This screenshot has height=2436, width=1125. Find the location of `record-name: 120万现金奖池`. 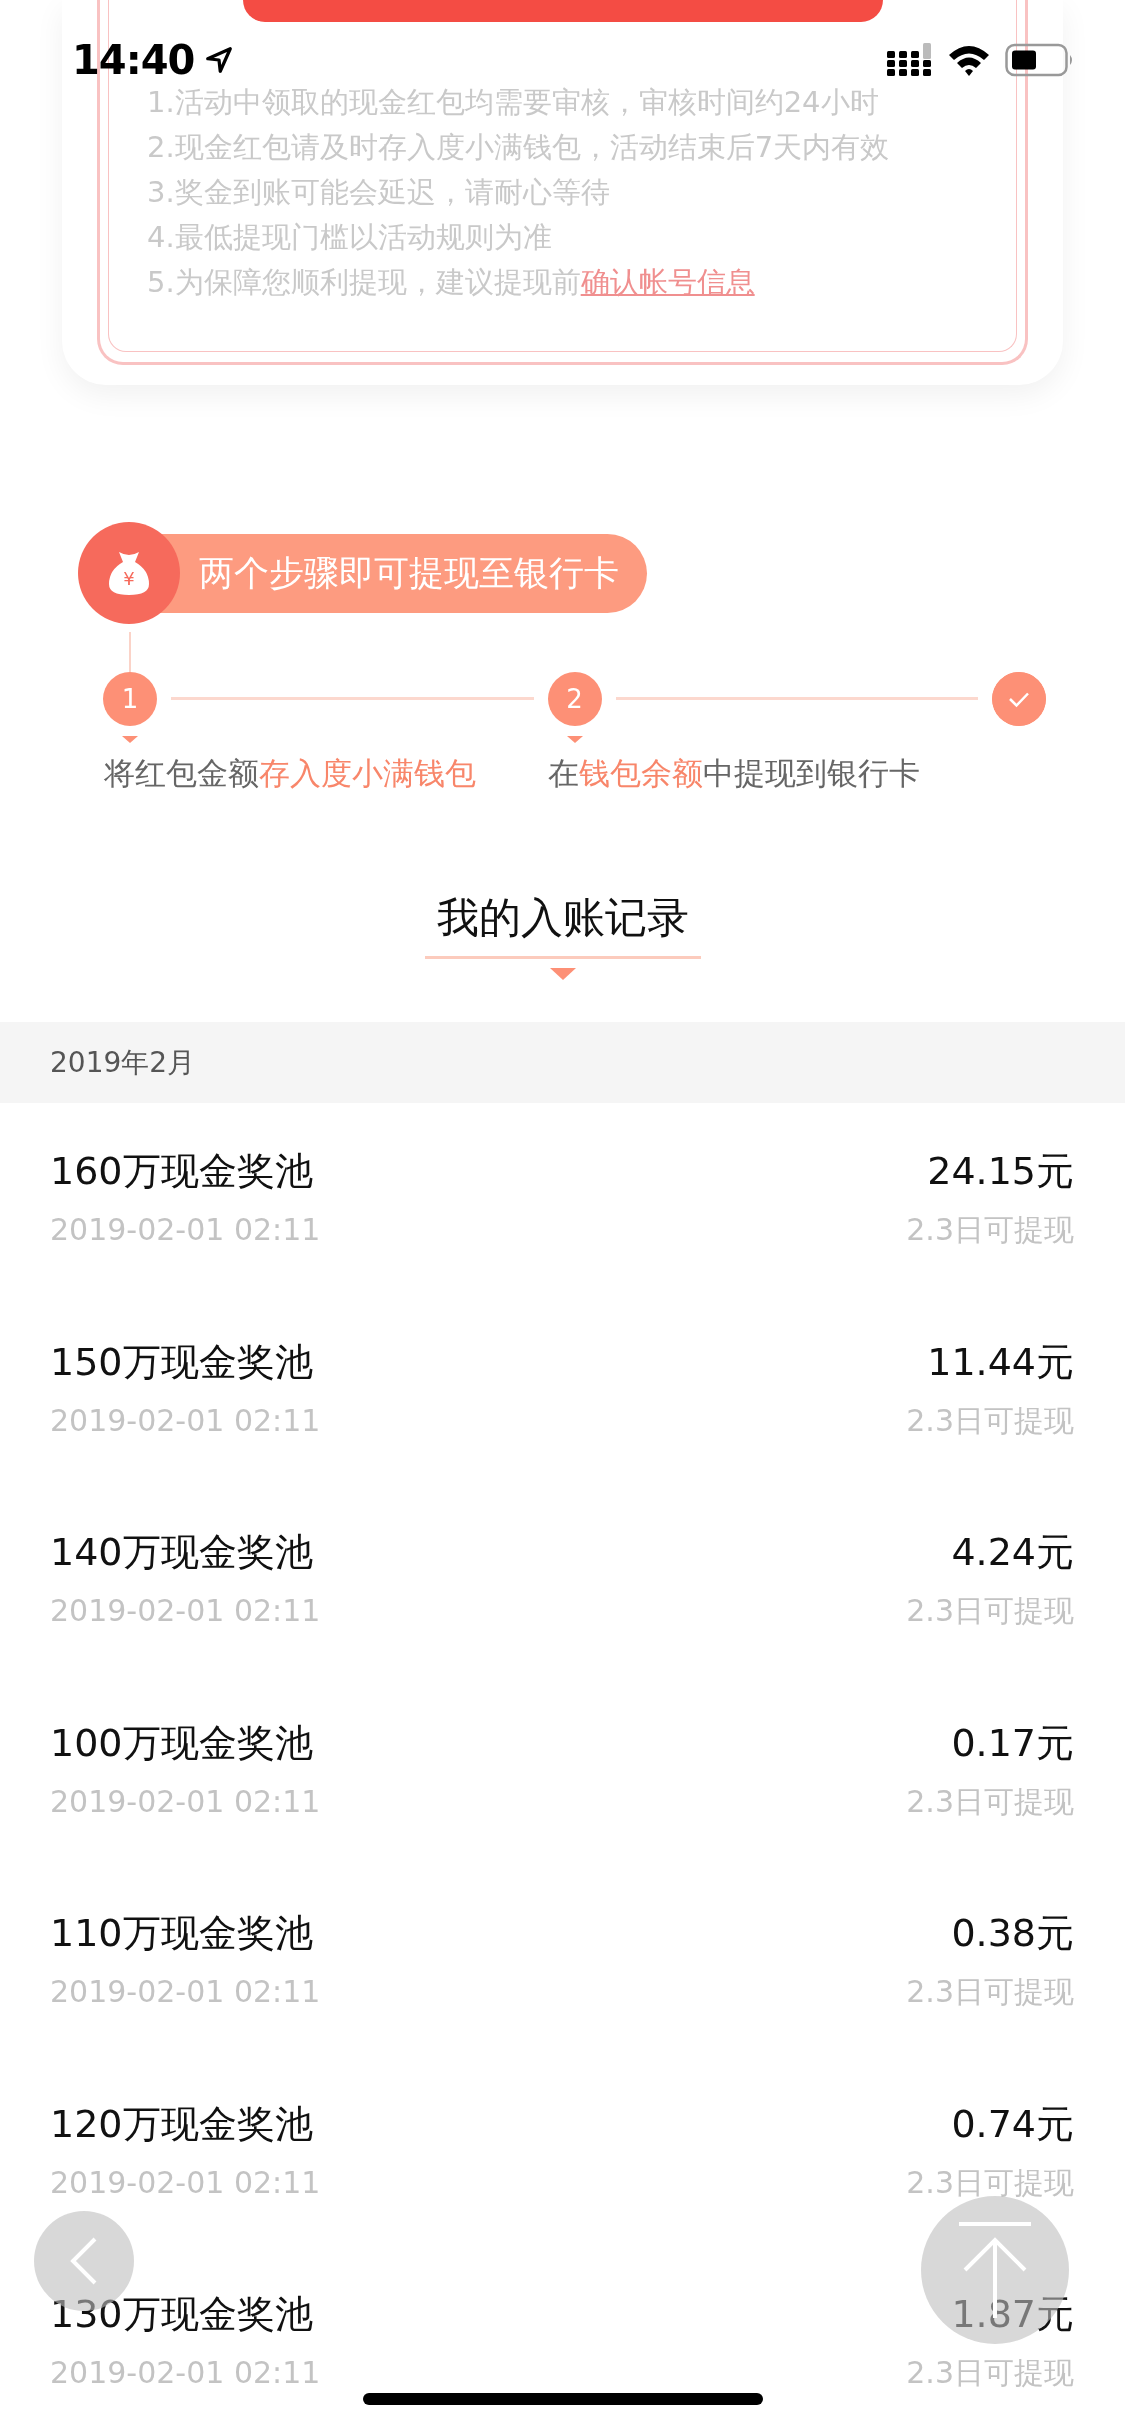

record-name: 120万现金奖池 is located at coordinates (181, 2123).